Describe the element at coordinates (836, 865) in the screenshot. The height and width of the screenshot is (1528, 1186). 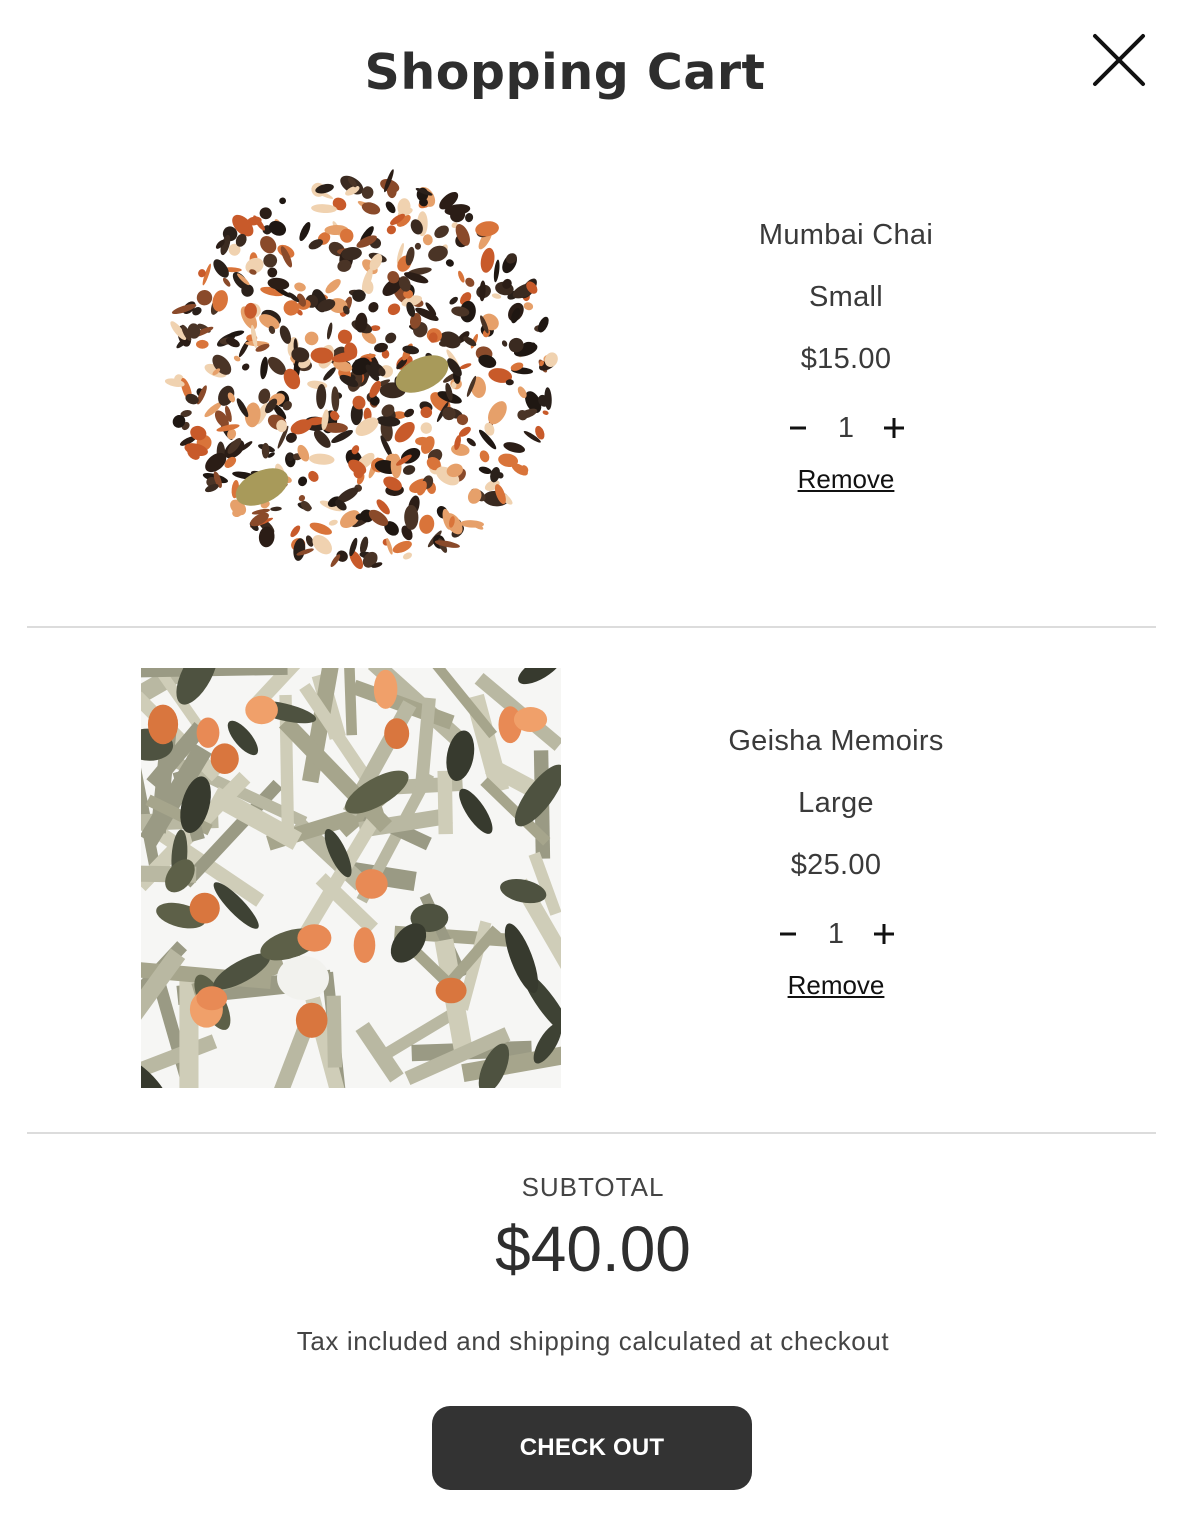
I see `item-price: $25.00` at that location.